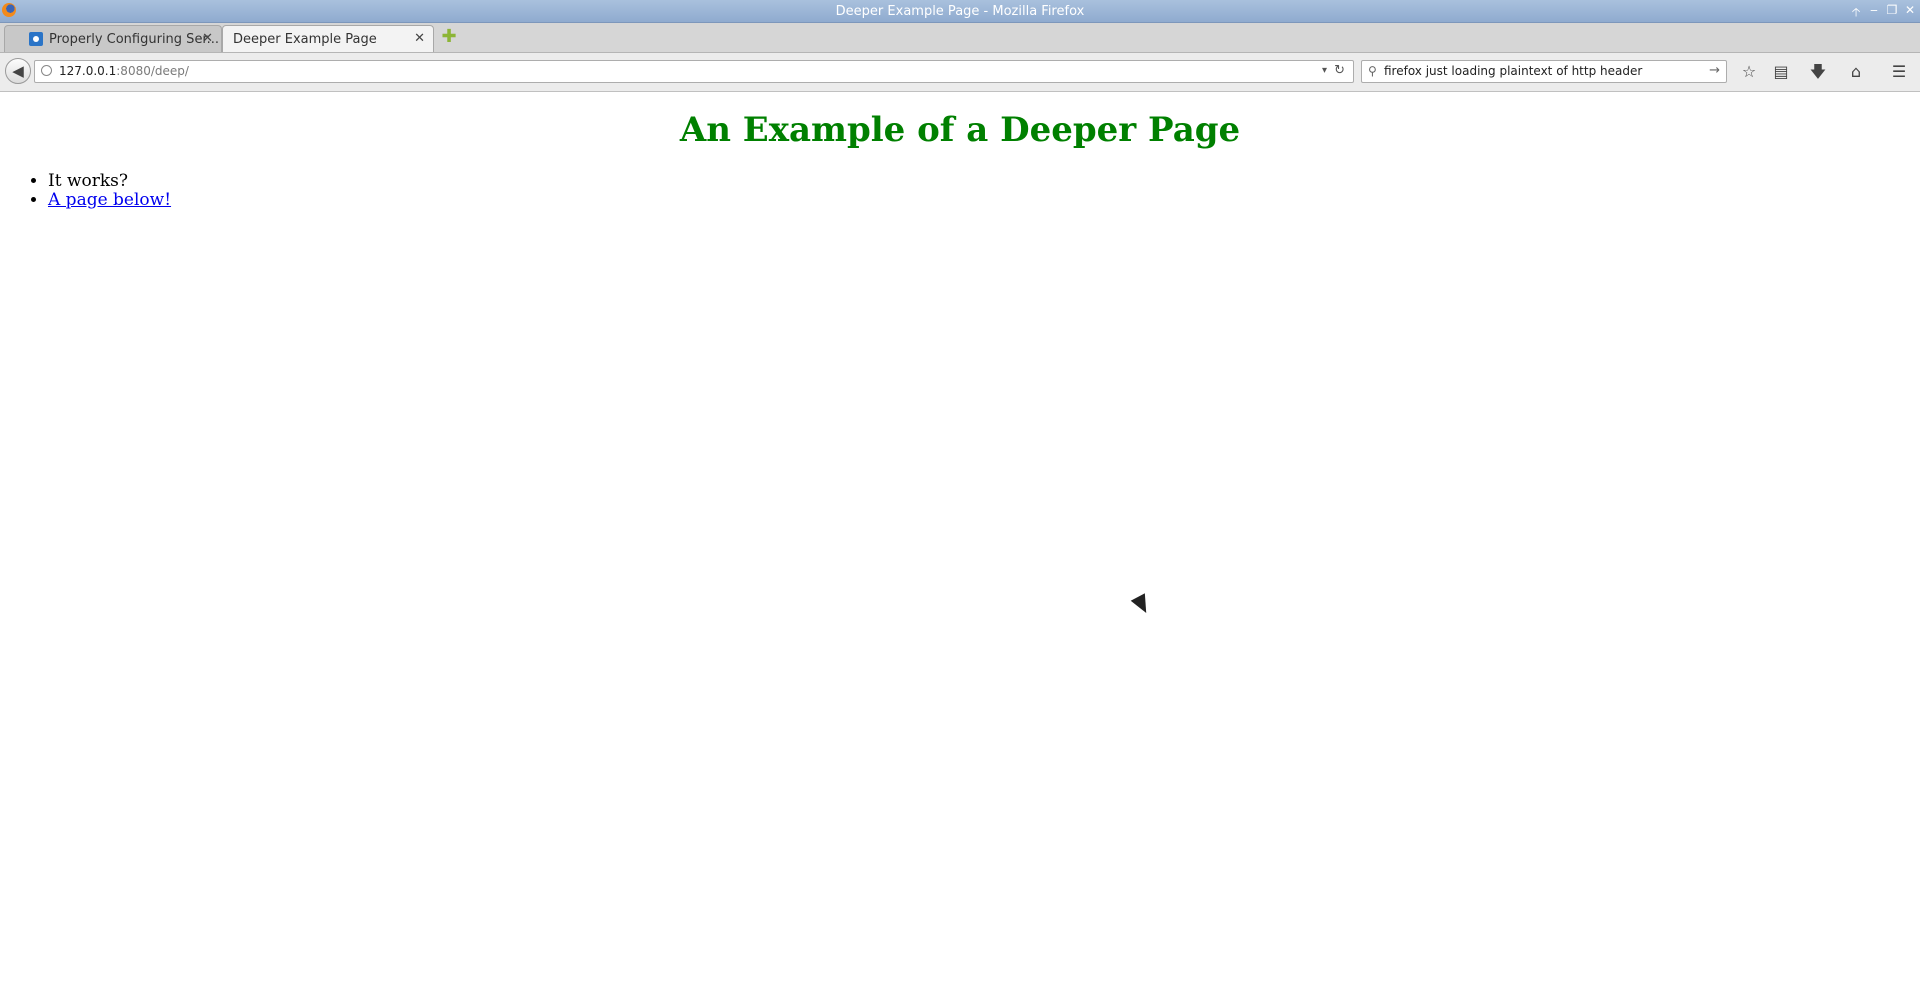 This screenshot has width=1920, height=1008. What do you see at coordinates (152, 71) in the screenshot?
I see `url-path: :8080/deep/` at bounding box center [152, 71].